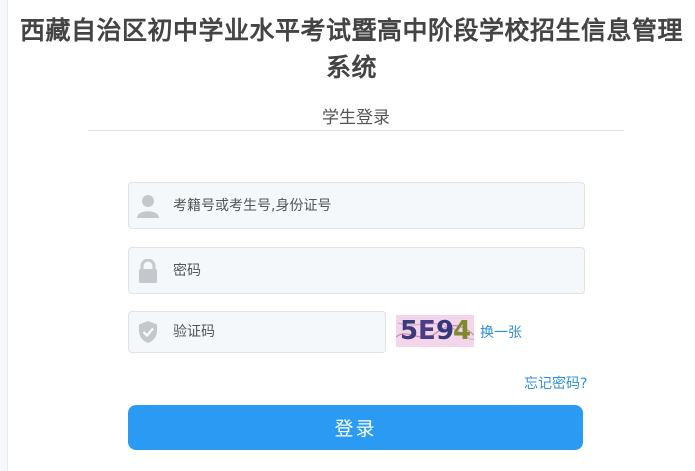 The image size is (695, 471). I want to click on captcha-char: 4, so click(462, 331).